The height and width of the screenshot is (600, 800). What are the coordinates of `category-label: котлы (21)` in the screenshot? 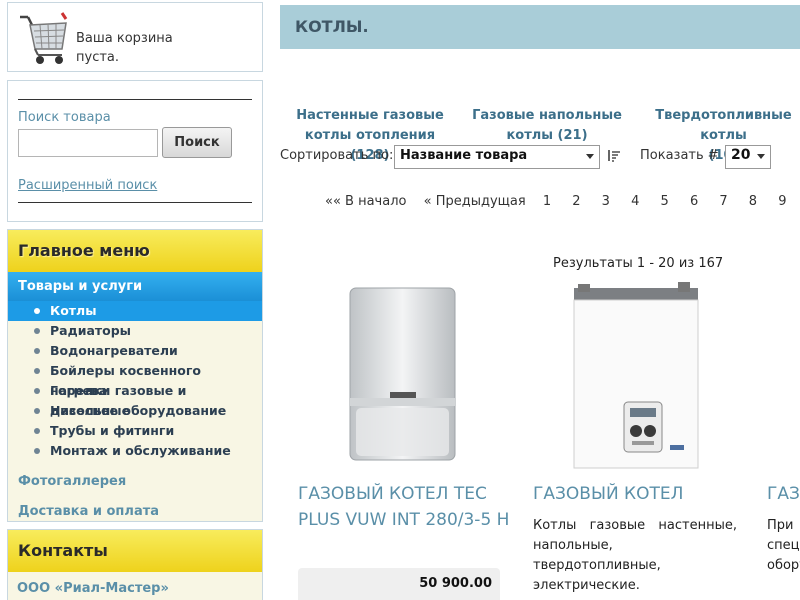 It's located at (547, 135).